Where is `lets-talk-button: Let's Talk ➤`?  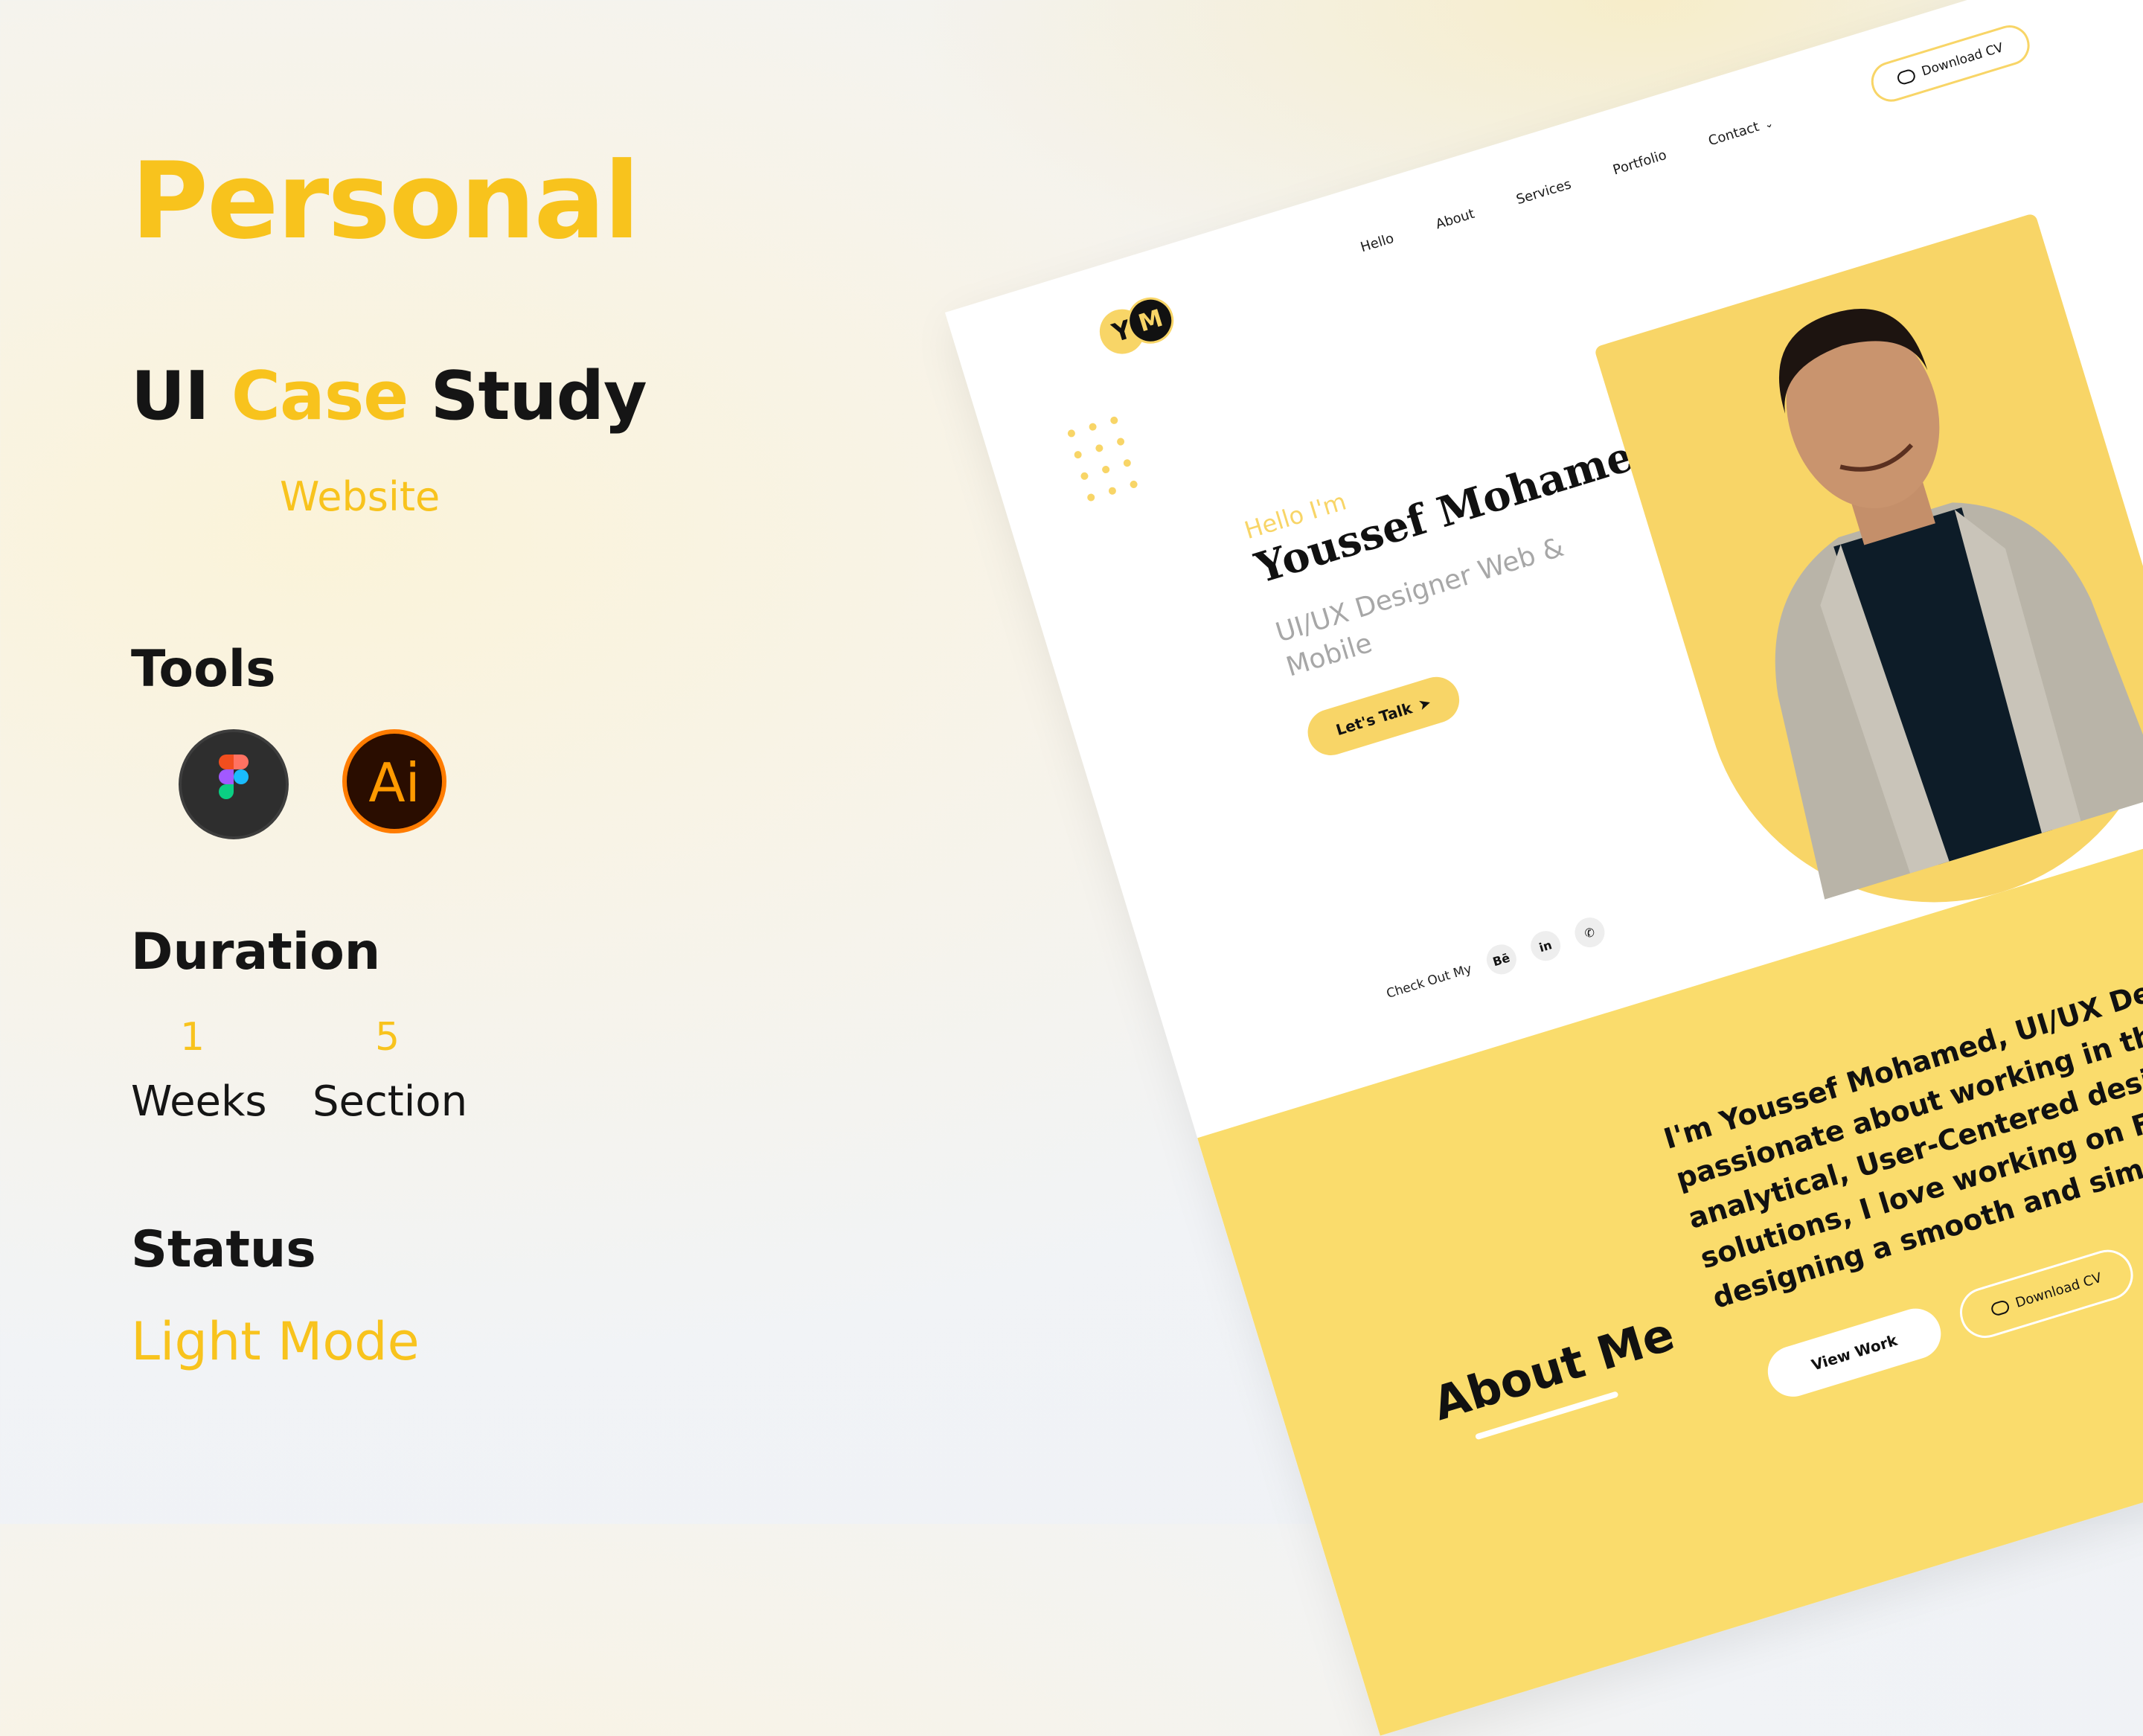 lets-talk-button: Let's Talk ➤ is located at coordinates (1383, 716).